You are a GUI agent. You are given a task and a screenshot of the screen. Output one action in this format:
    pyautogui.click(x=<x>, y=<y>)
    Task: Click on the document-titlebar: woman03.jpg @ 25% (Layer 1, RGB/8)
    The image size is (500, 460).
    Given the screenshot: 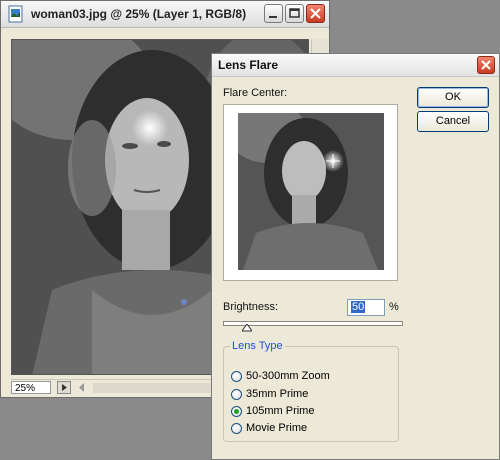 What is the action you would take?
    pyautogui.click(x=165, y=14)
    